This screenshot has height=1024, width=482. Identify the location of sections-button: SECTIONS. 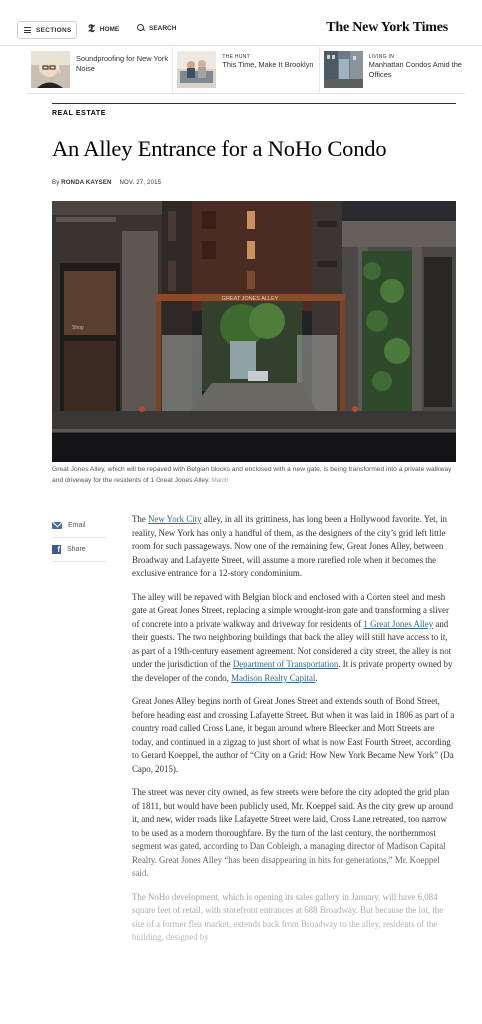
(47, 30).